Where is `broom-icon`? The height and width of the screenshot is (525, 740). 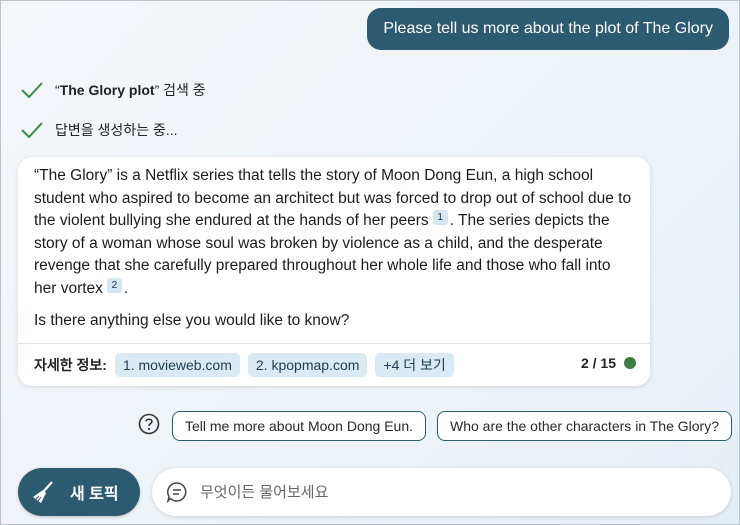
broom-icon is located at coordinates (43, 492).